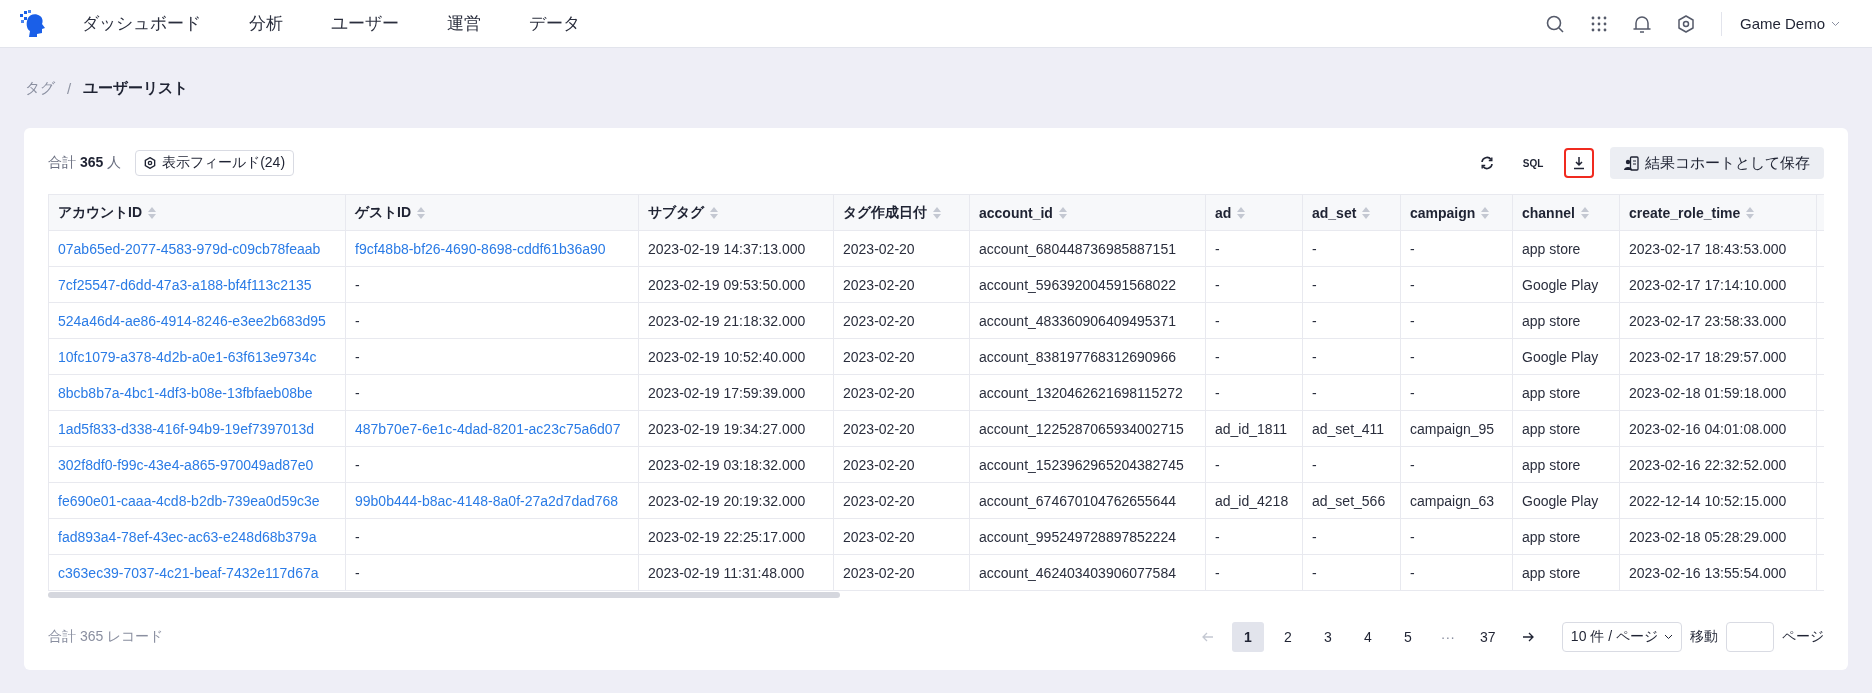  What do you see at coordinates (215, 163) in the screenshot?
I see `display-fields-button: 表示フィールド(24)` at bounding box center [215, 163].